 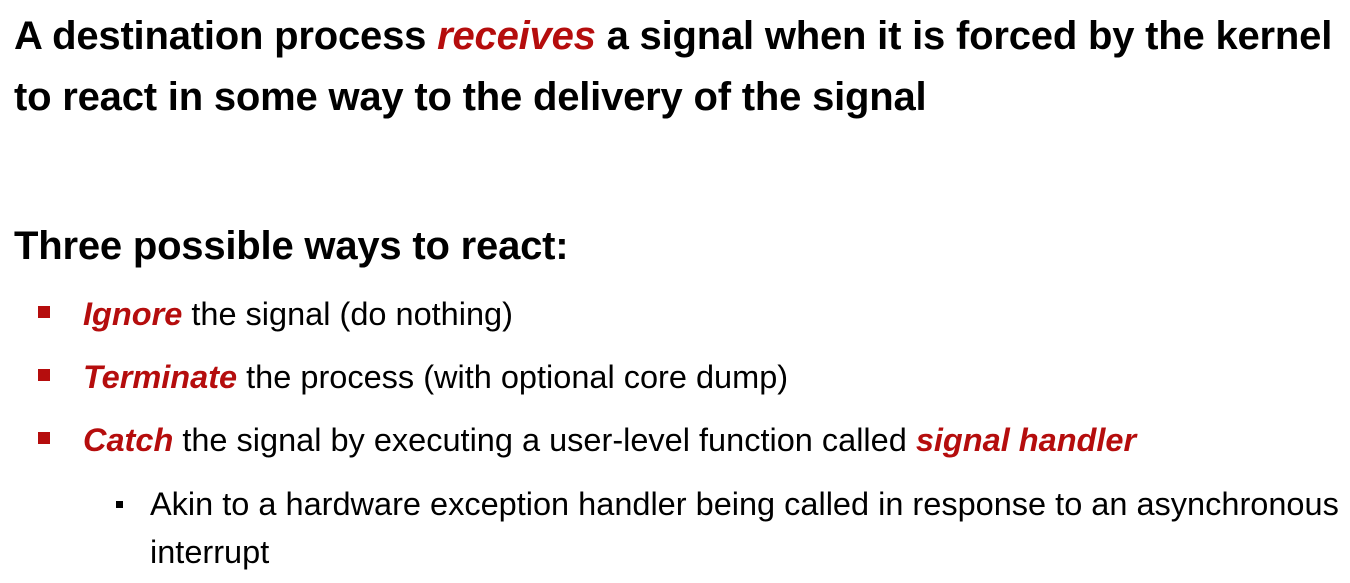 What do you see at coordinates (291, 246) in the screenshot?
I see `ways-to-react-heading: Three possible ways to react:` at bounding box center [291, 246].